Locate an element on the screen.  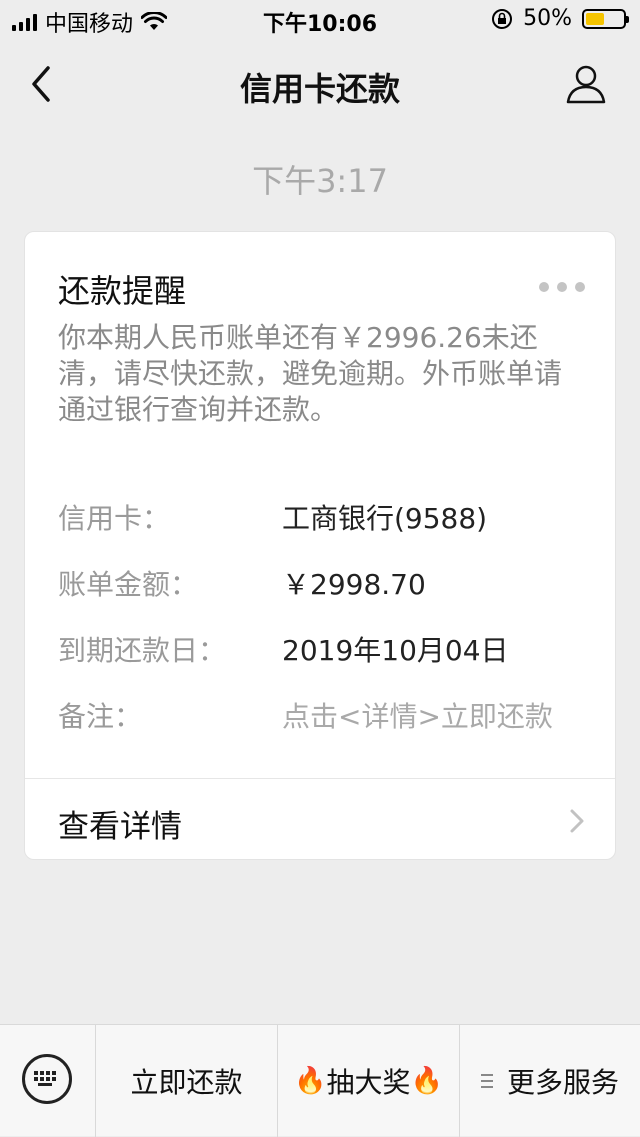
row-label: 信用卡： is located at coordinates (114, 518).